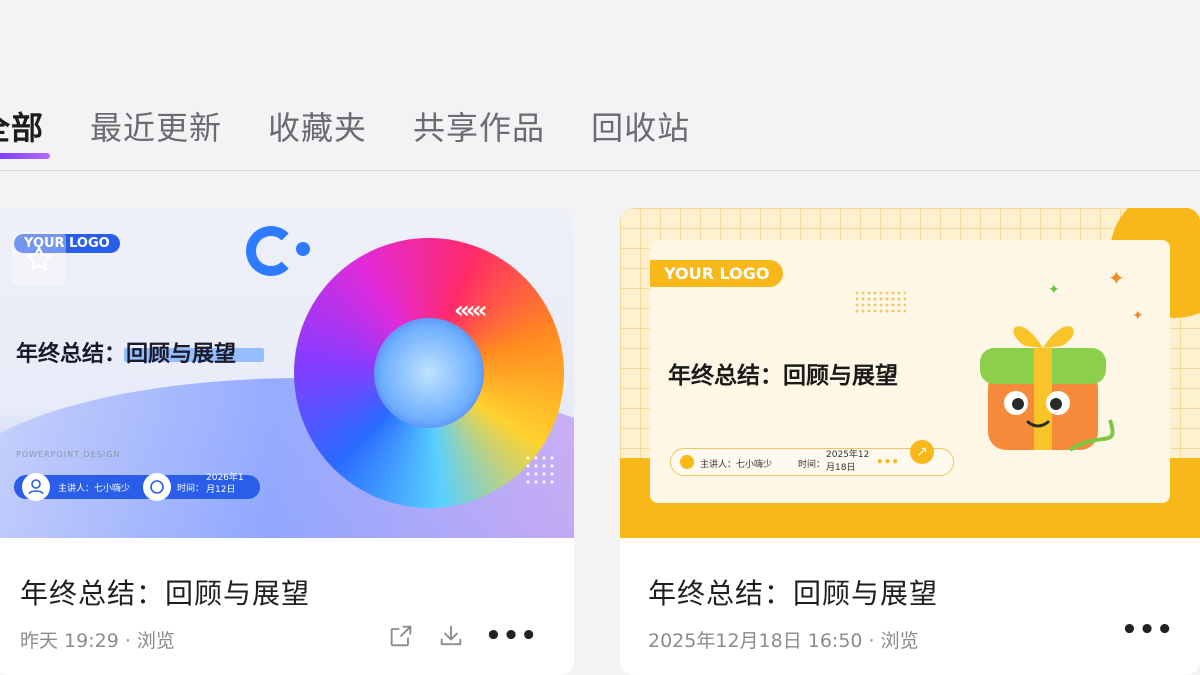 This screenshot has height=675, width=1200. Describe the element at coordinates (848, 455) in the screenshot. I see `date-line: 2025年12` at that location.